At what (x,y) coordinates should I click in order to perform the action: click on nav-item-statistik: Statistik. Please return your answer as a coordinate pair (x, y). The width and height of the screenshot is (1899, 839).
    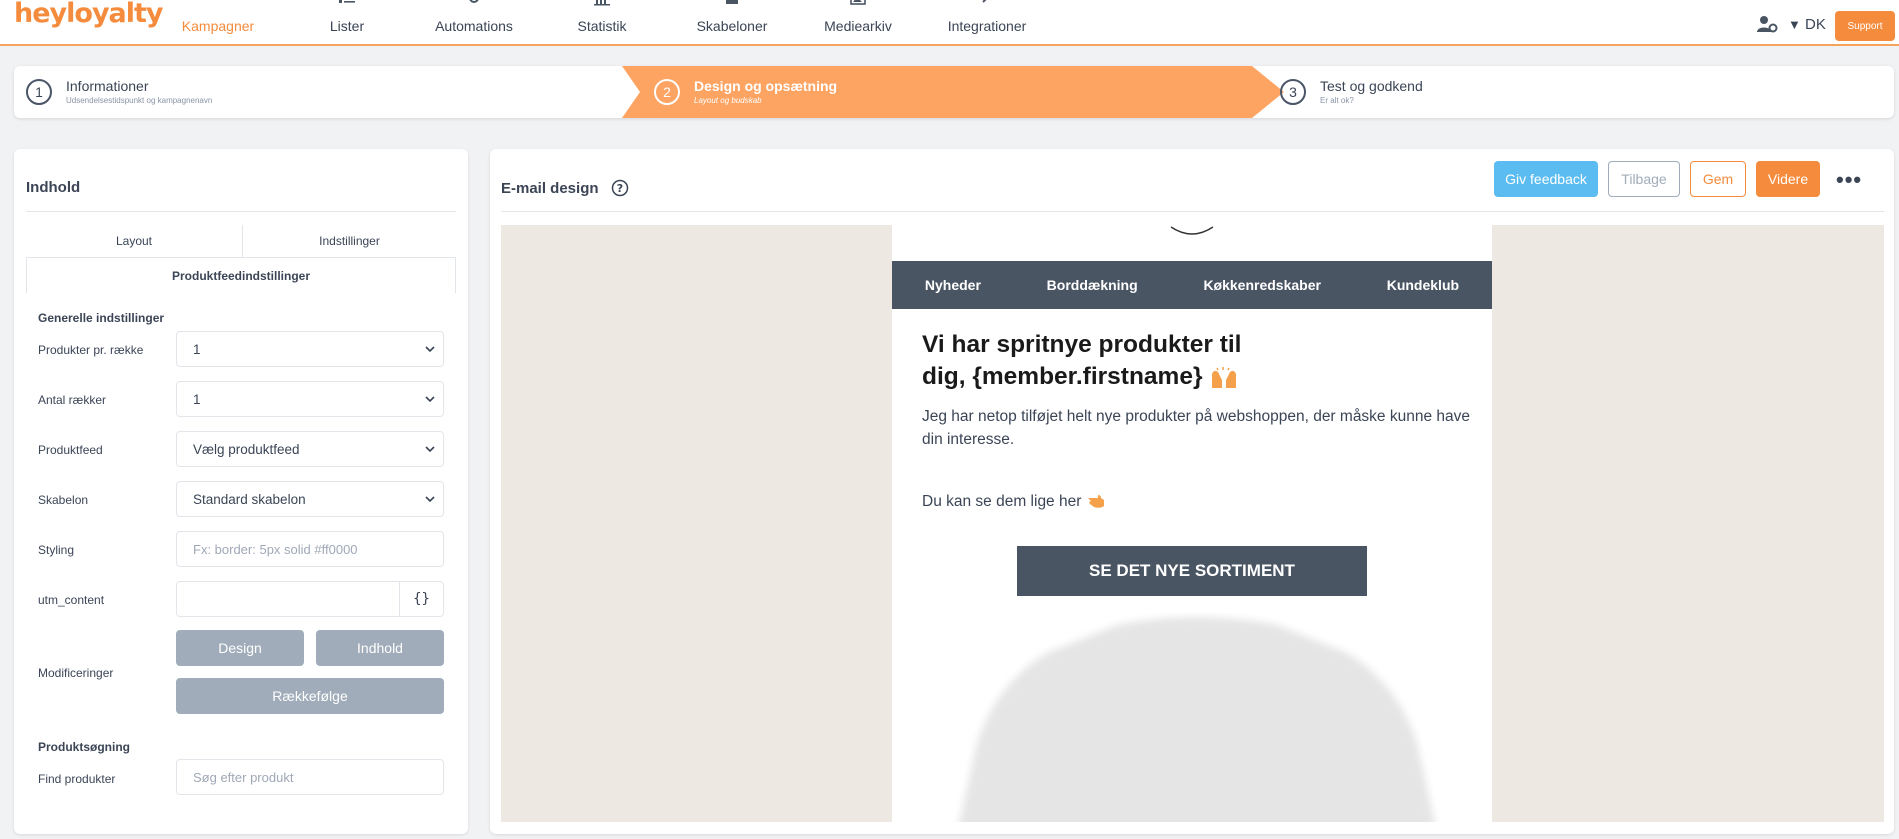
    Looking at the image, I should click on (602, 22).